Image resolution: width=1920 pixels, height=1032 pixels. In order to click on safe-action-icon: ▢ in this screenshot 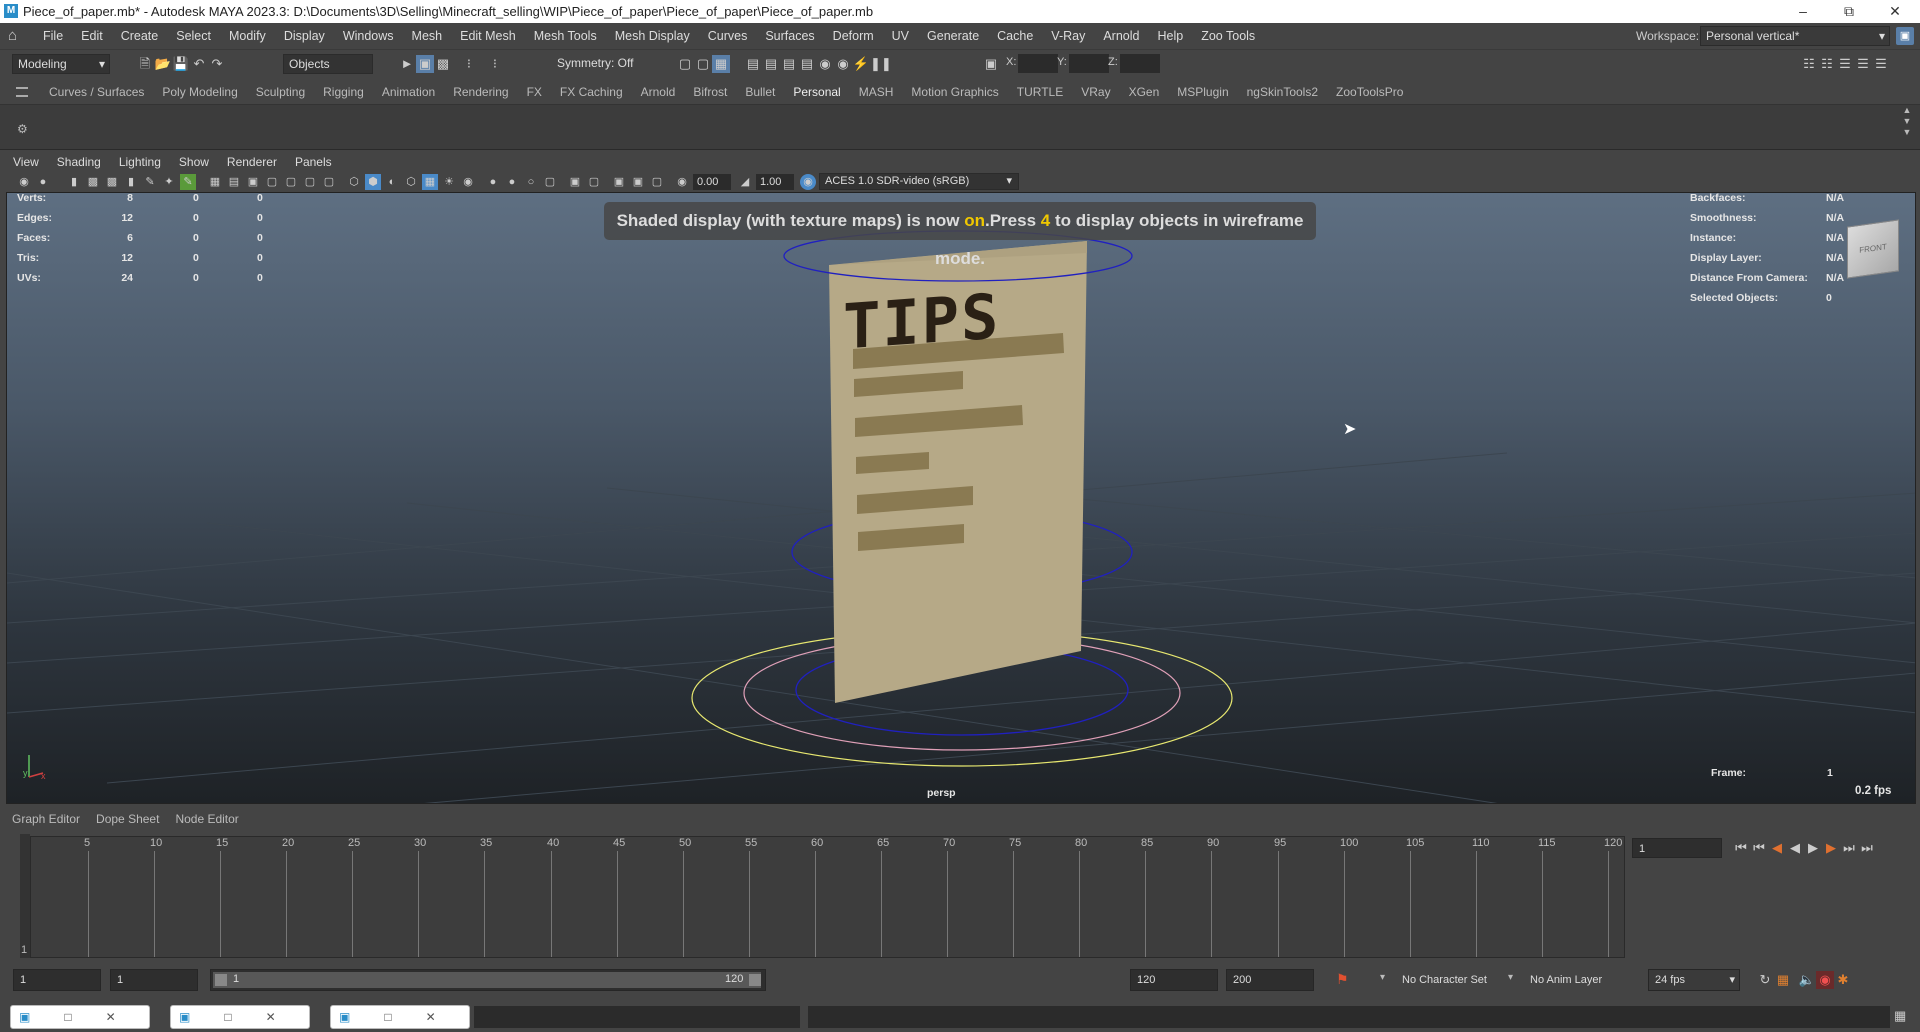, I will do `click(291, 182)`.